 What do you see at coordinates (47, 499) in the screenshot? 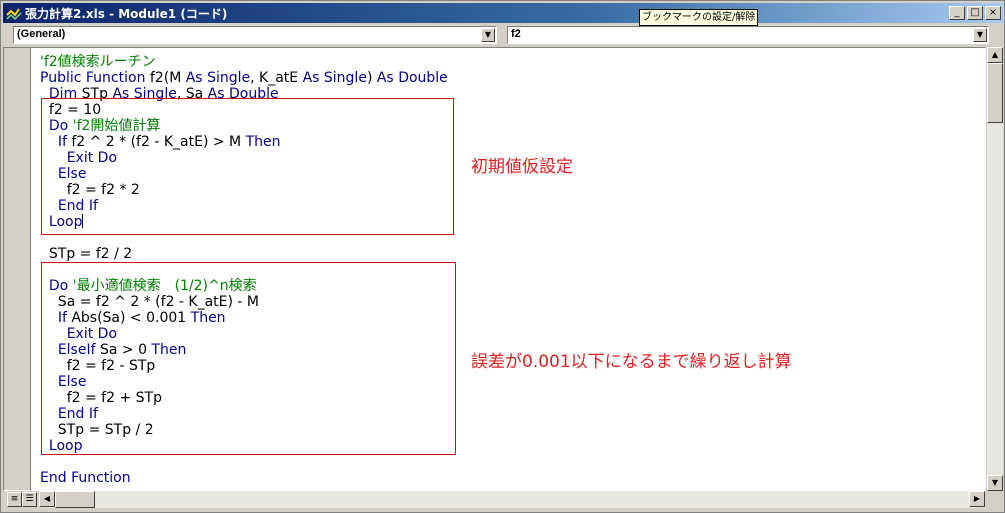
I see `scroll-left-icon: ◀` at bounding box center [47, 499].